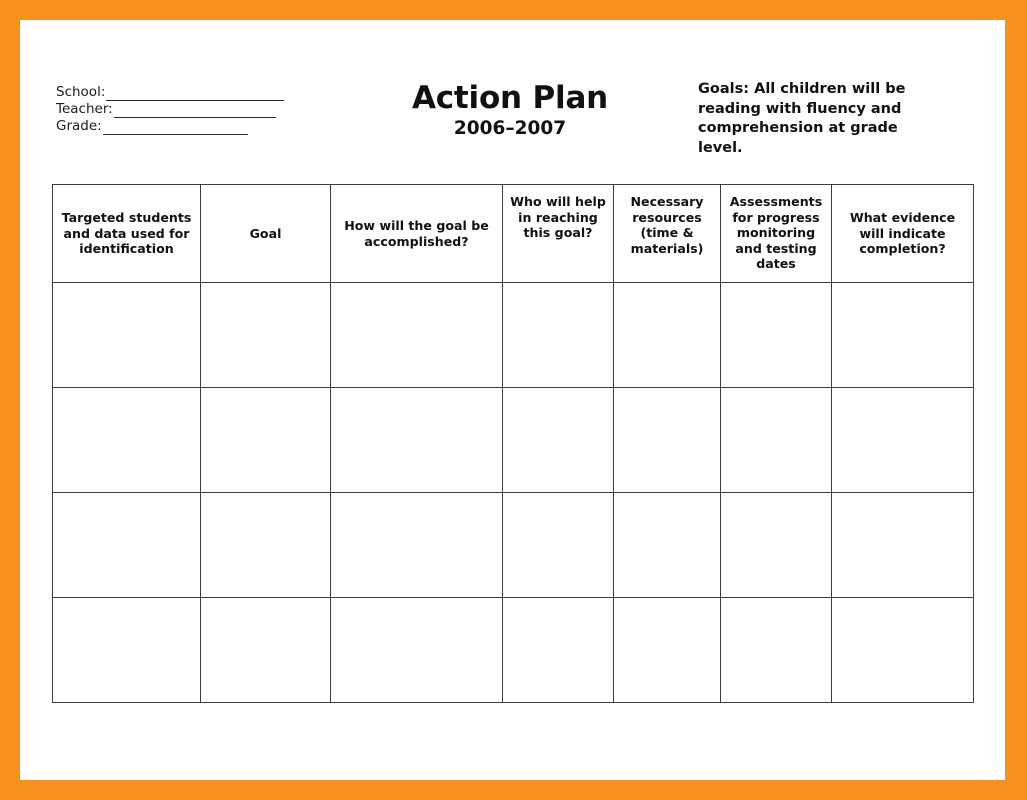 This screenshot has width=1027, height=800. Describe the element at coordinates (416, 233) in the screenshot. I see `column-header-how-accomplished: How will the goal be accomplished?` at that location.